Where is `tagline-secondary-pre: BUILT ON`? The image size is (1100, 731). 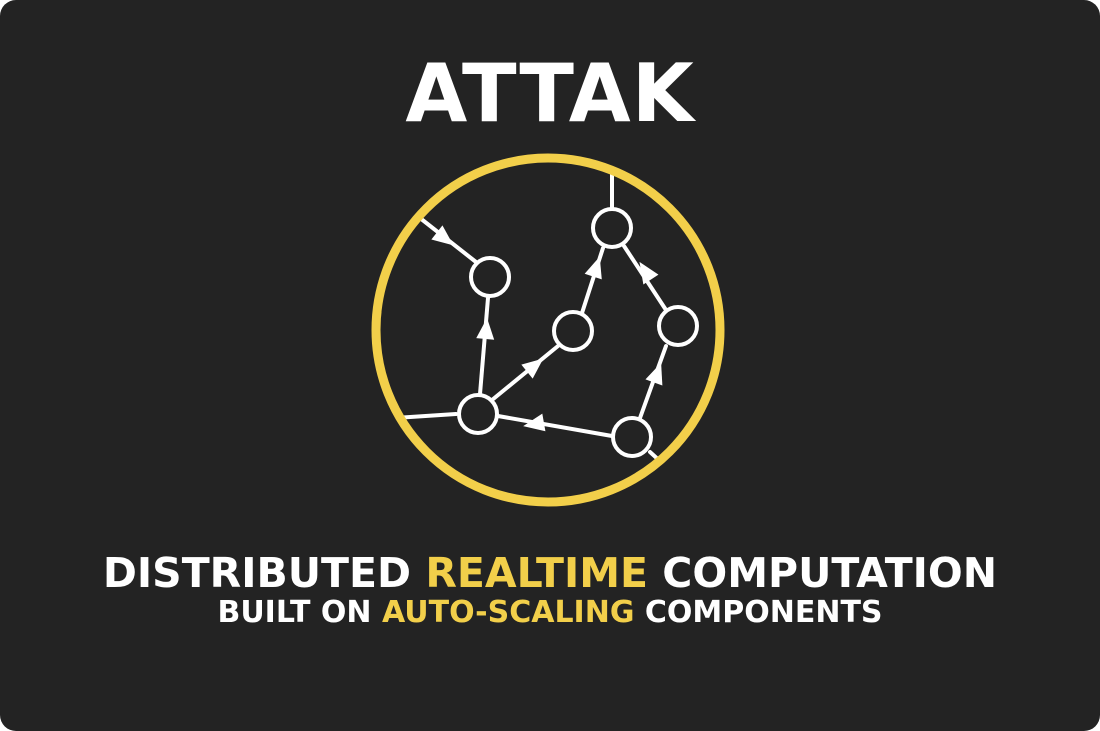 tagline-secondary-pre: BUILT ON is located at coordinates (299, 612).